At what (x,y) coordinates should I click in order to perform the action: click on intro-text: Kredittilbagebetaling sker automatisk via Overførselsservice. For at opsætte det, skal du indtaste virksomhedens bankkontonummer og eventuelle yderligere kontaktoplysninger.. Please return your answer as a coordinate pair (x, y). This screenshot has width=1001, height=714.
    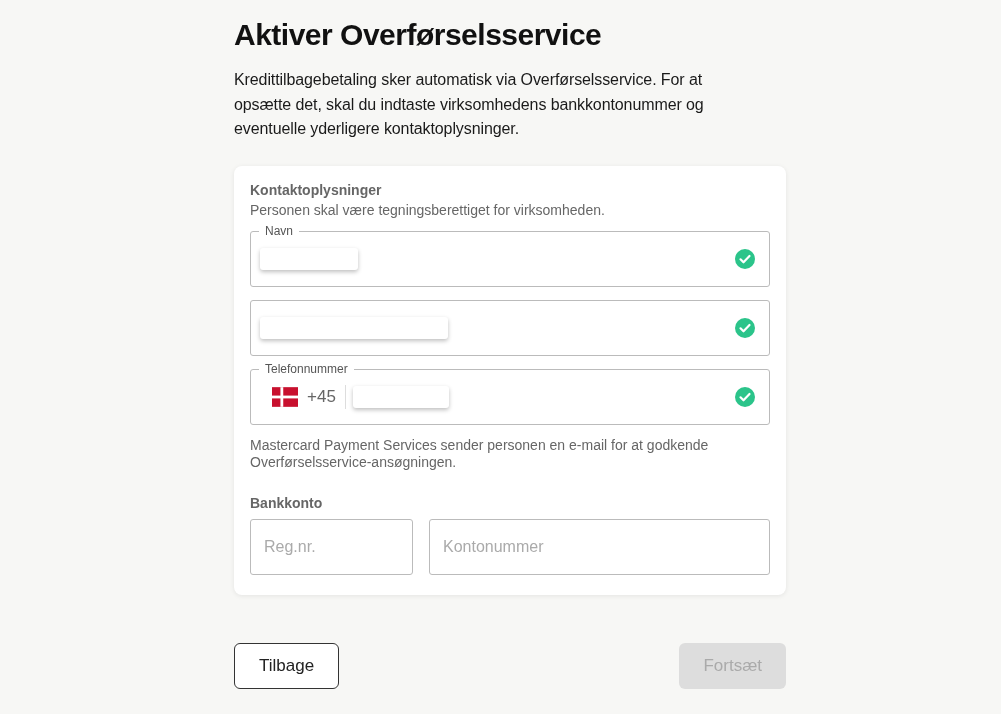
    Looking at the image, I should click on (469, 104).